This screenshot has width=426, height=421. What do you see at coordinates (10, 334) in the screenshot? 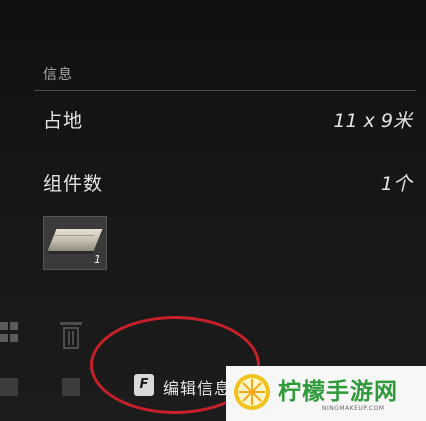
I see `grid-icon` at bounding box center [10, 334].